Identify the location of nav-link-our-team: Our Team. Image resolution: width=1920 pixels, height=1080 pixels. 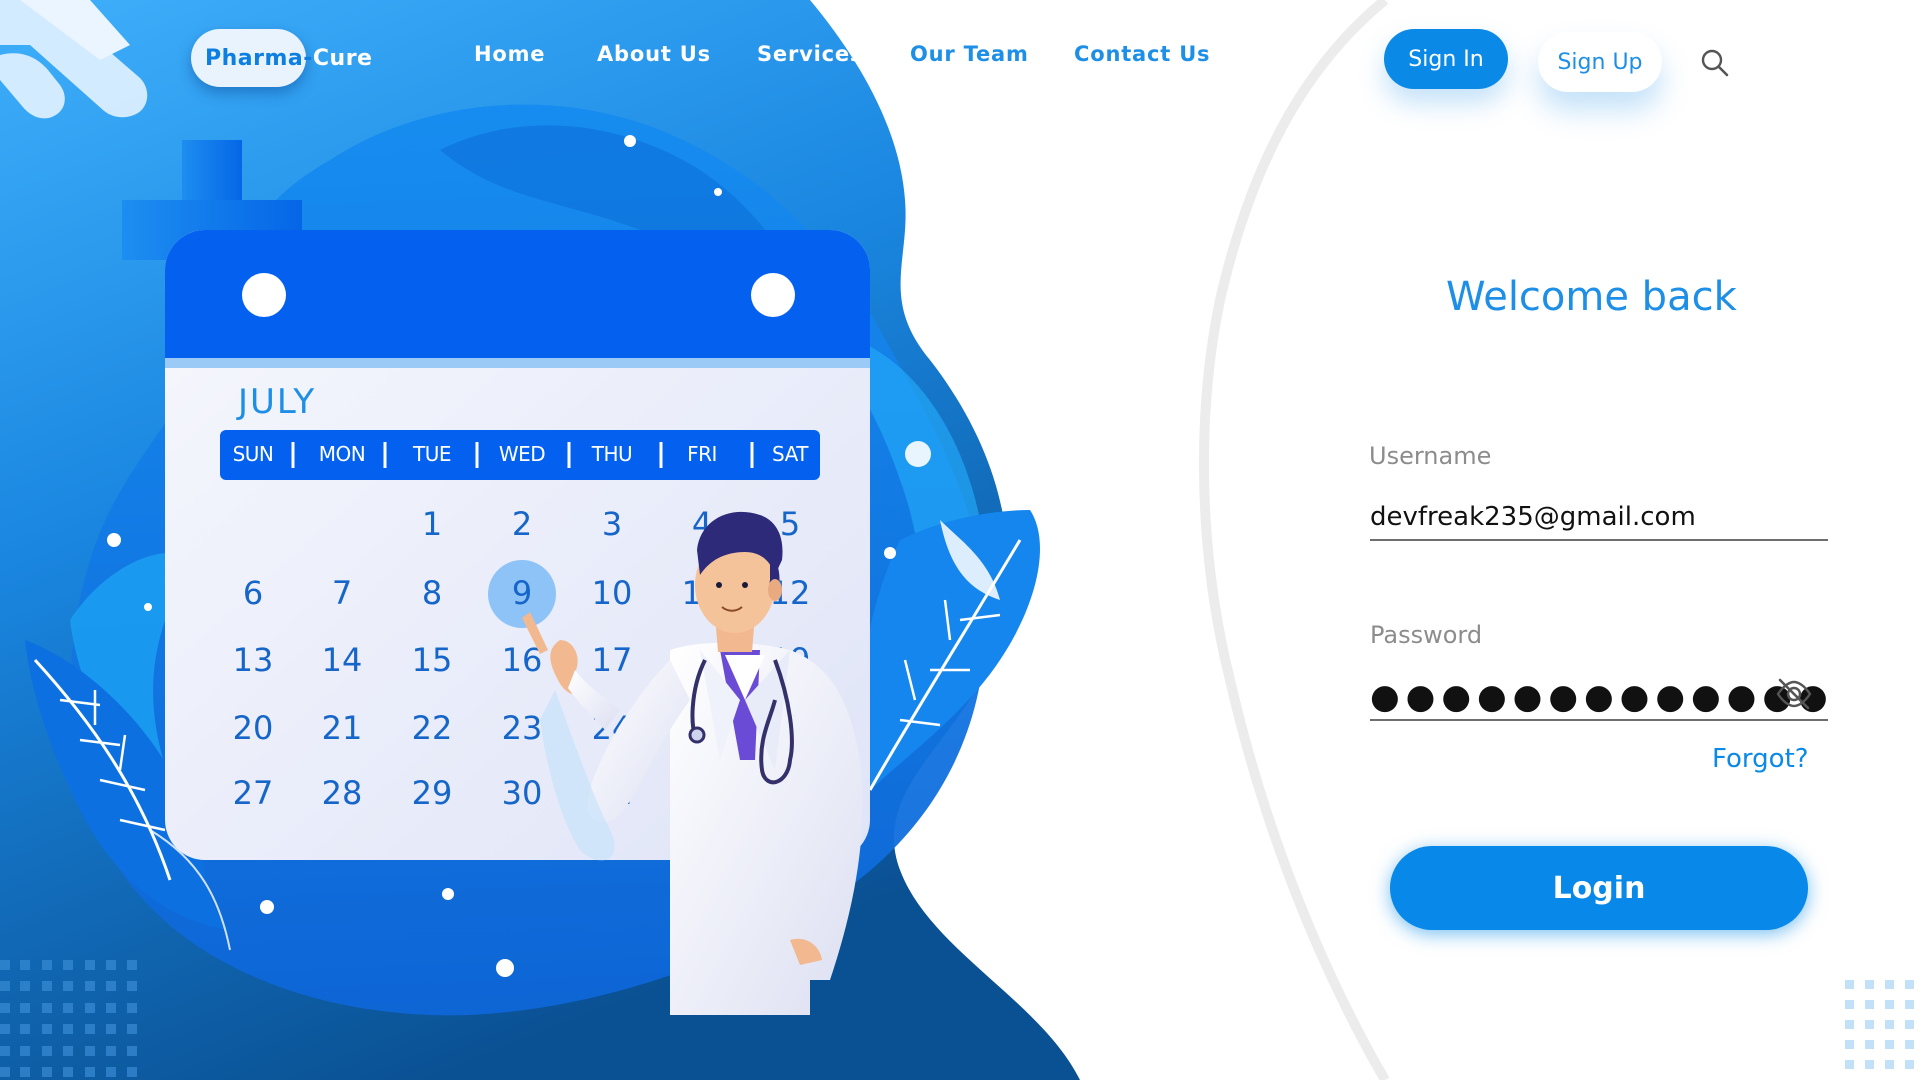
(969, 54).